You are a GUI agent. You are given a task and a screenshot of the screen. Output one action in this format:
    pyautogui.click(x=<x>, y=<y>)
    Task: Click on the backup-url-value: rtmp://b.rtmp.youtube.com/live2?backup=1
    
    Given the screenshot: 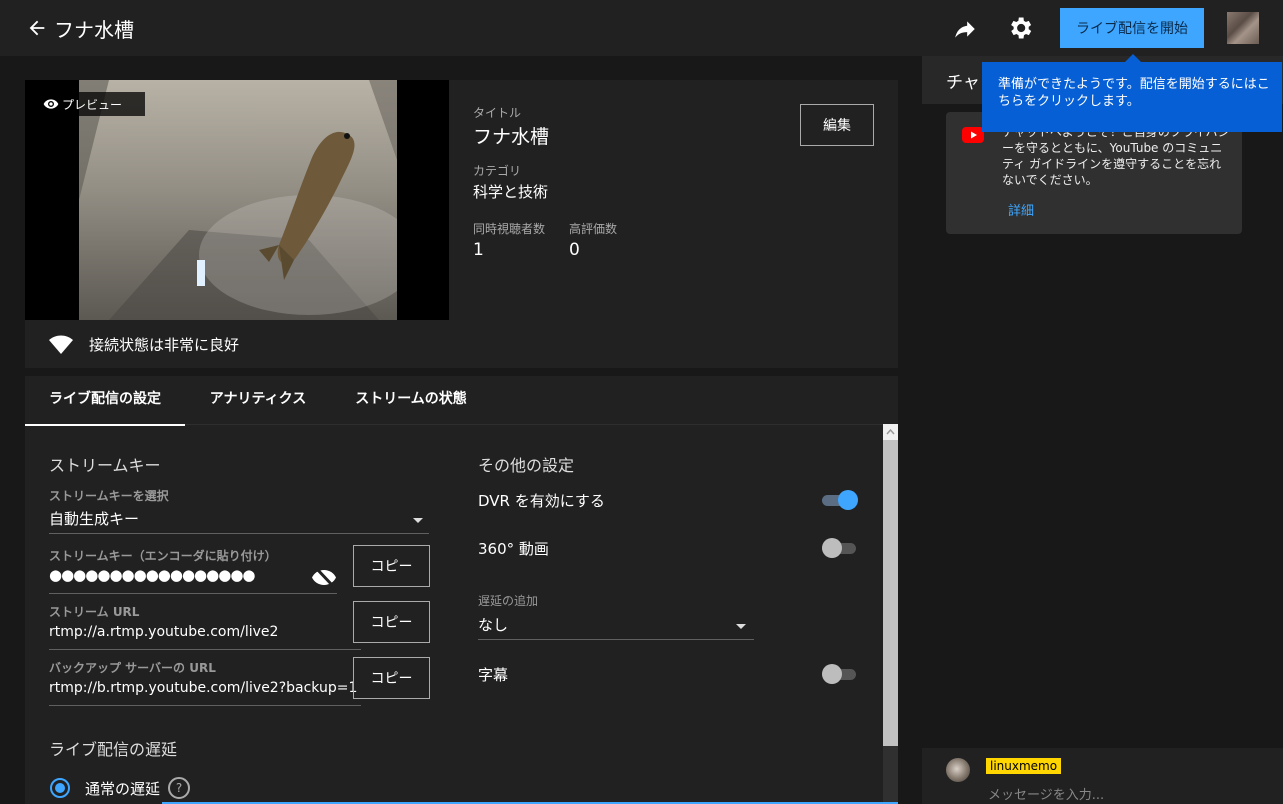 What is the action you would take?
    pyautogui.click(x=203, y=688)
    